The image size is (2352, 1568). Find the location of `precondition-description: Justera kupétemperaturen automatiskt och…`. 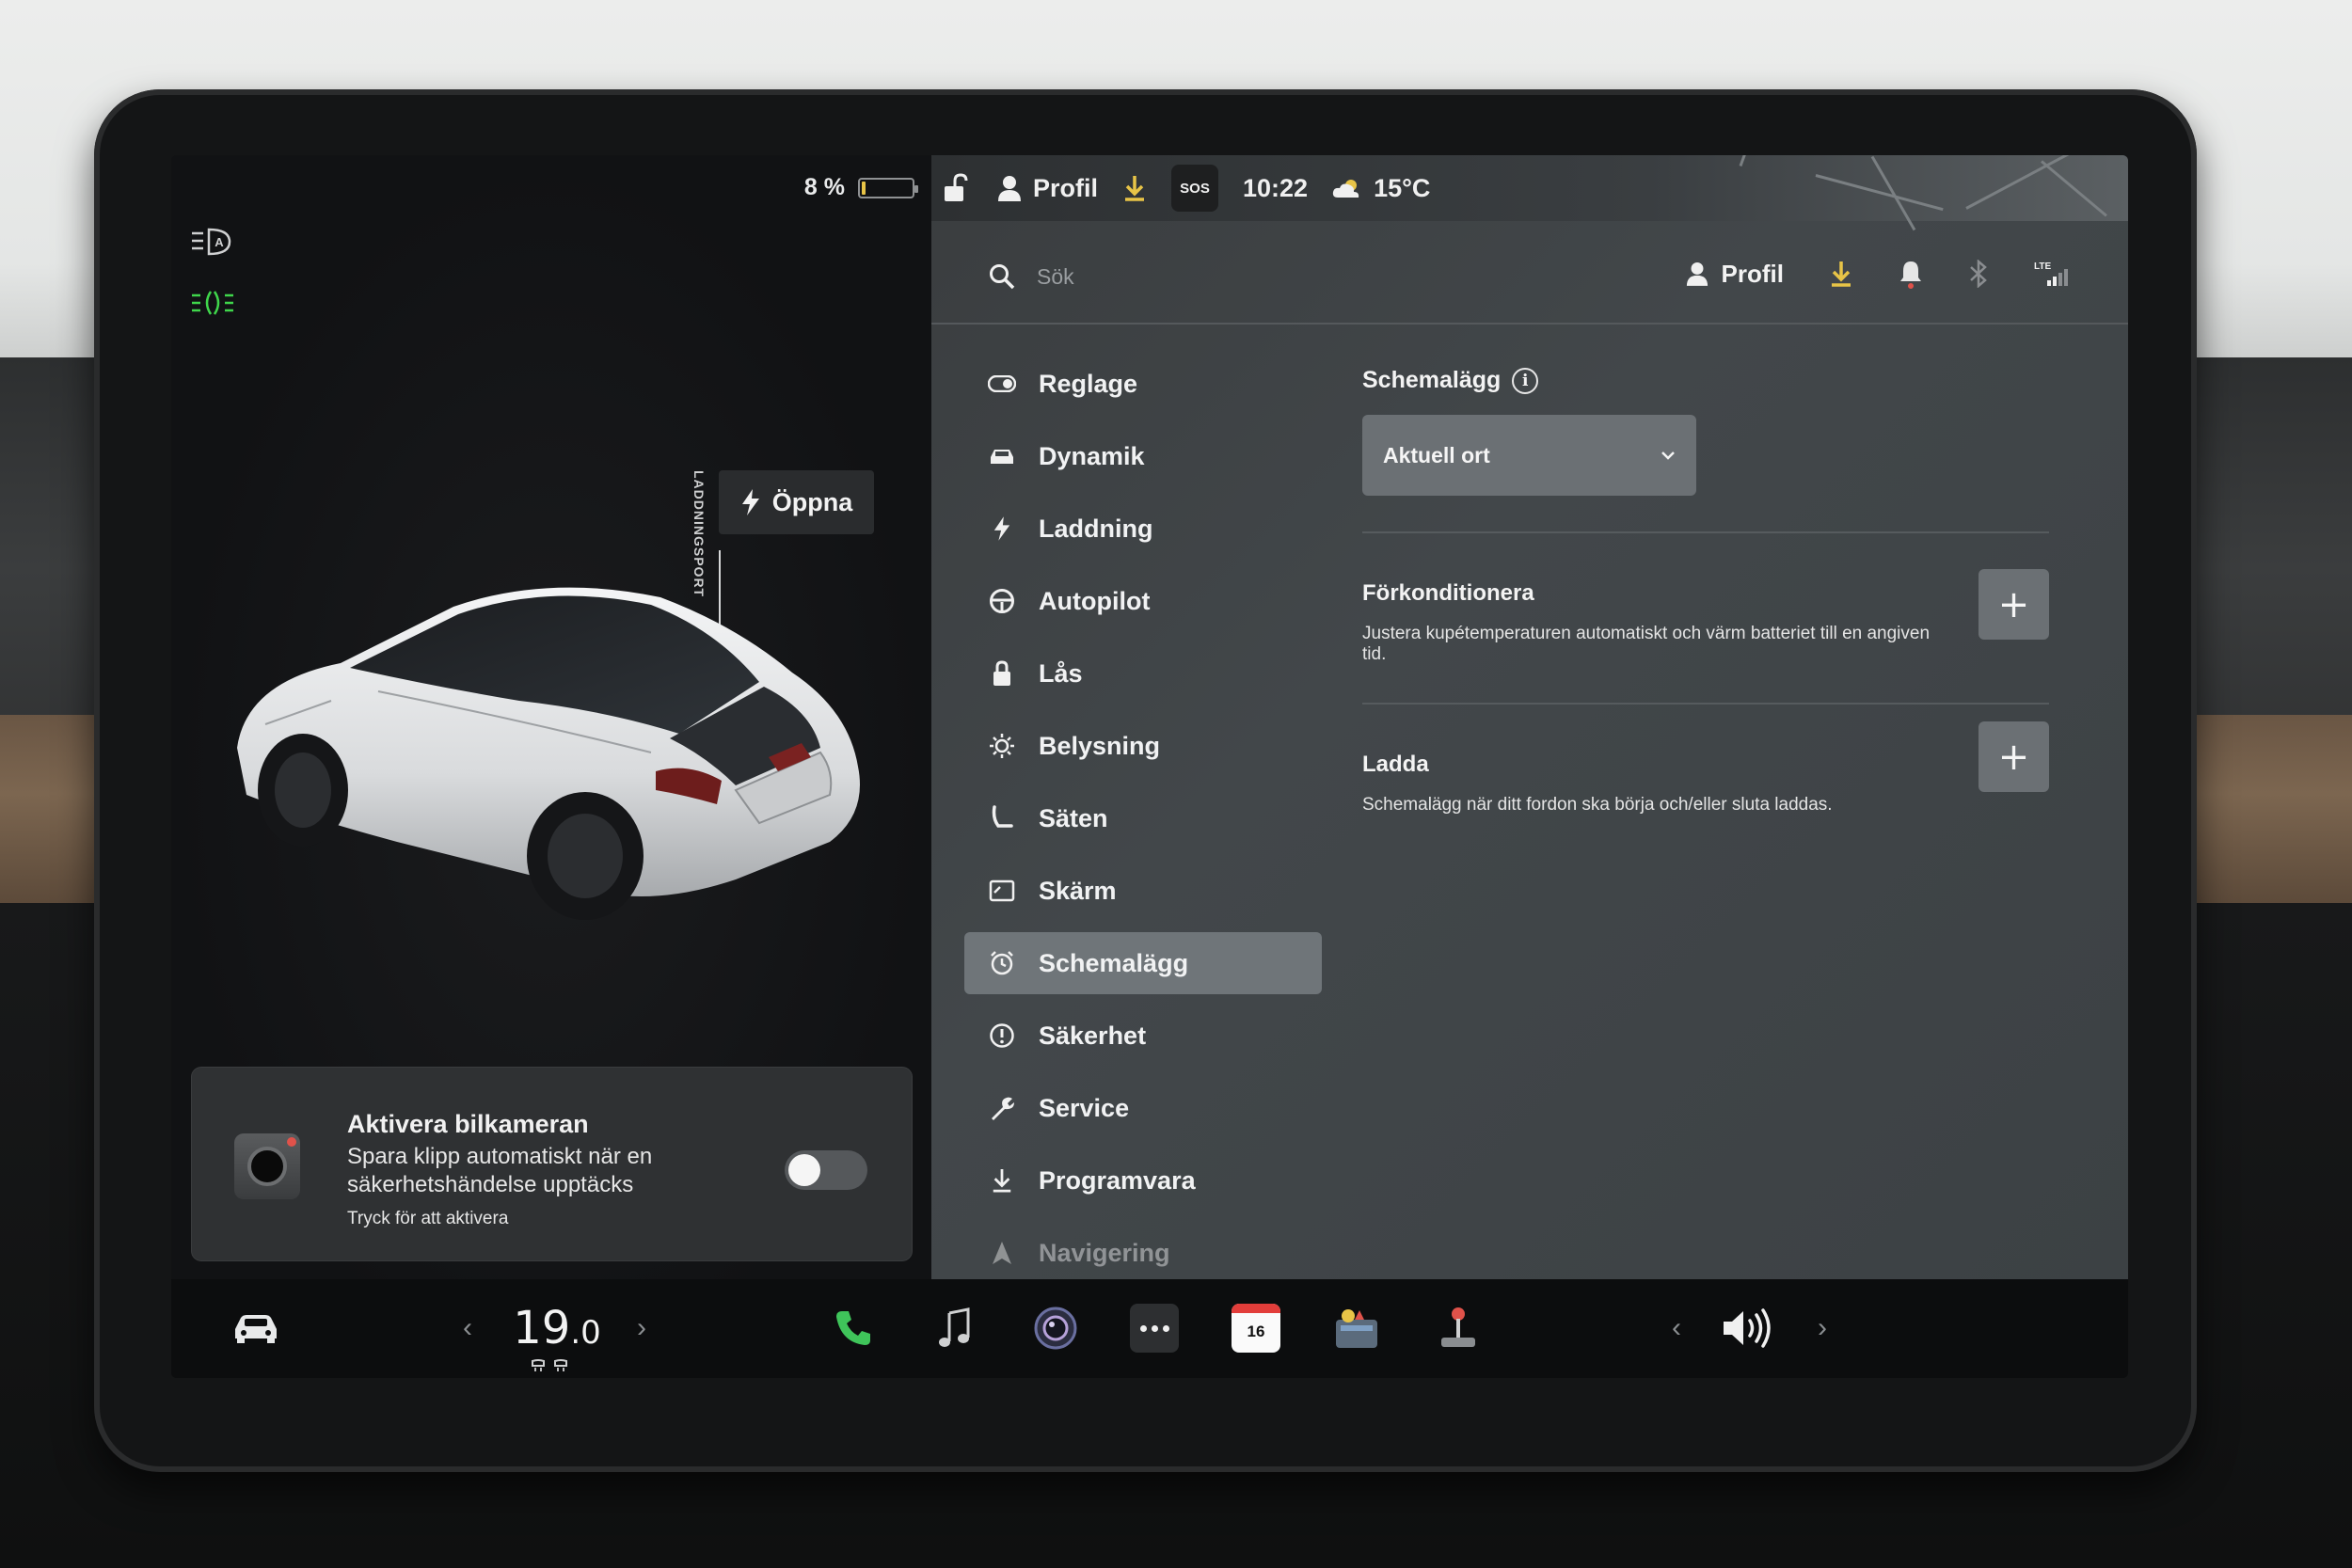

precondition-description: Justera kupétemperaturen automatiskt och… is located at coordinates (1646, 644).